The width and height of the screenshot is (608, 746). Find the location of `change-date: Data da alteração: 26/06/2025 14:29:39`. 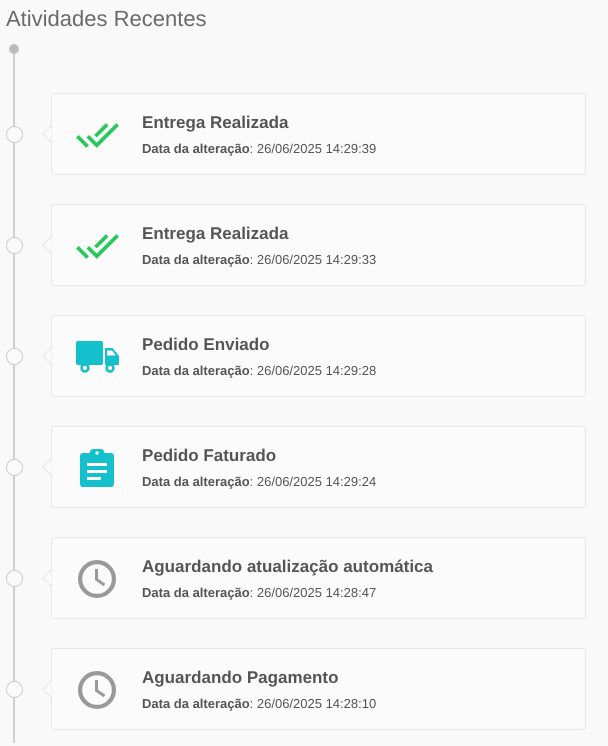

change-date: Data da alteração: 26/06/2025 14:29:39 is located at coordinates (259, 149).